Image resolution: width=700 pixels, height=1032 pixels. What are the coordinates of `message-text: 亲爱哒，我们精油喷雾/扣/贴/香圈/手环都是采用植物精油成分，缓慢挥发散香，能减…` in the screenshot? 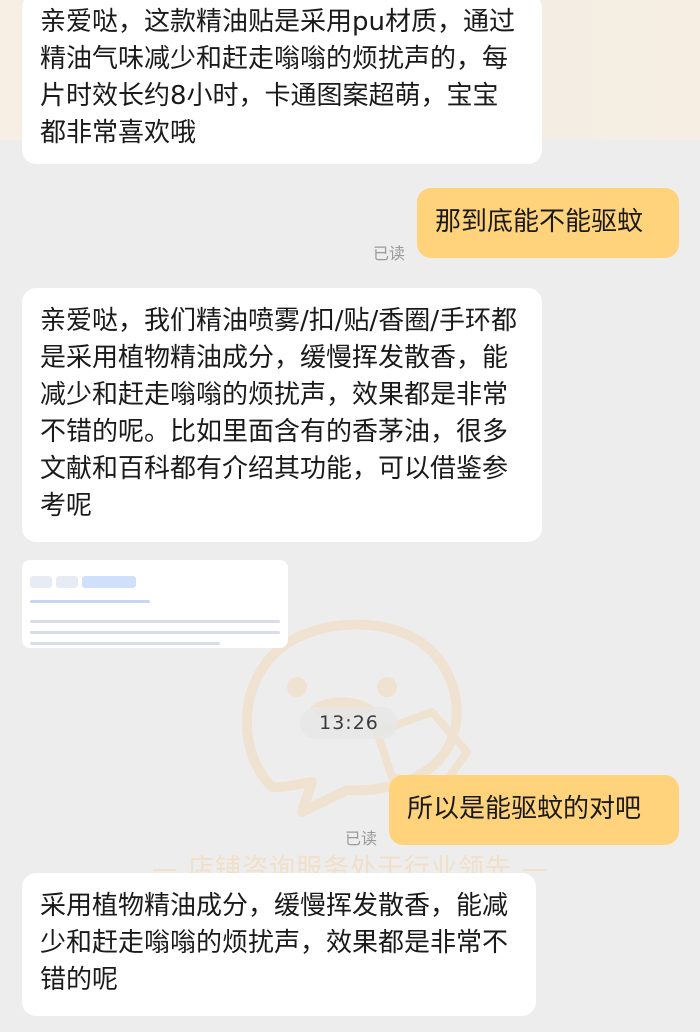 It's located at (279, 413).